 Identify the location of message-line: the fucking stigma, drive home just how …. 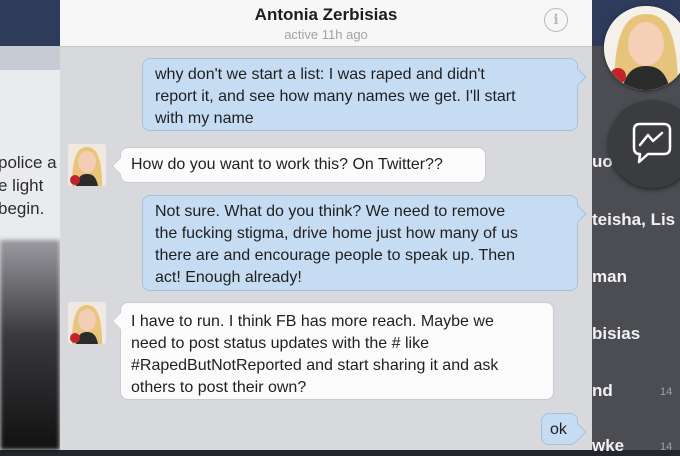
(336, 233).